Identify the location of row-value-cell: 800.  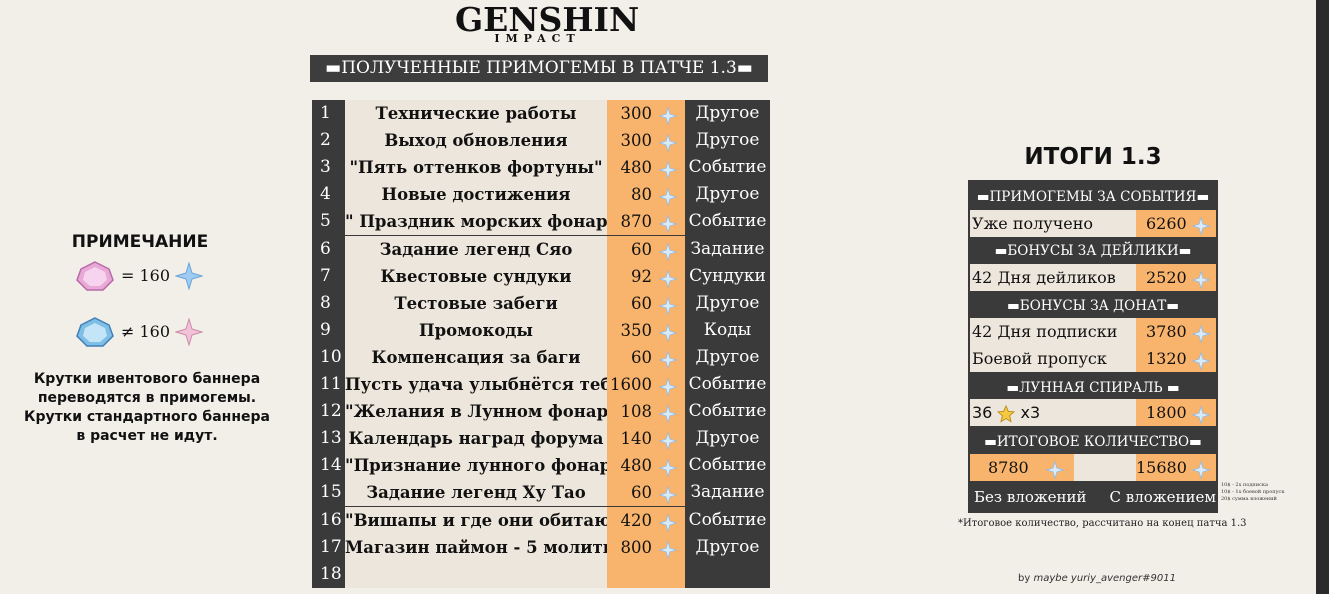
(646, 547).